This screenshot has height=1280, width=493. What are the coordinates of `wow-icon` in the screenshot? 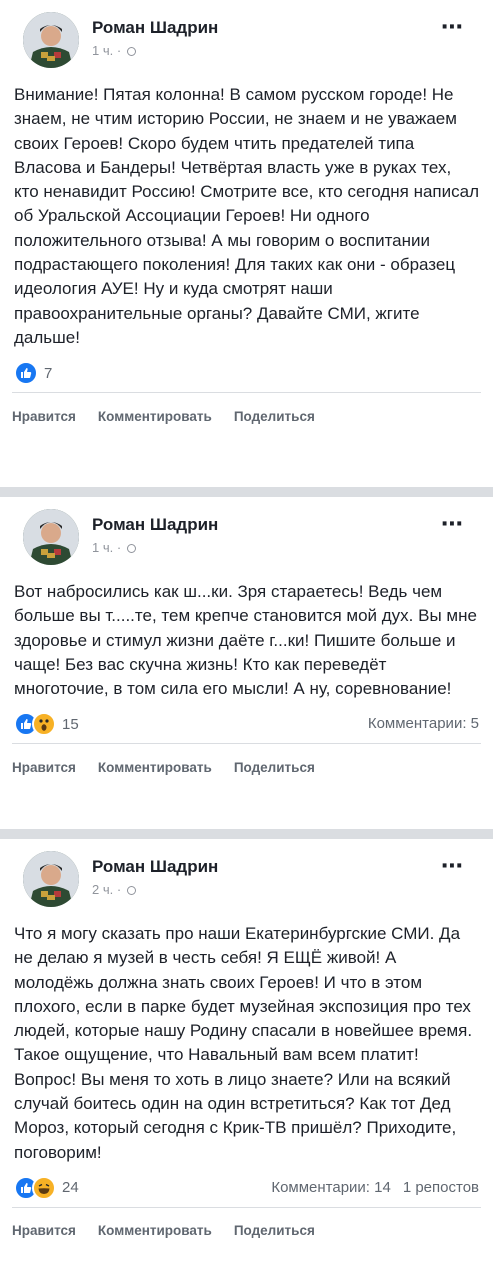 It's located at (44, 724).